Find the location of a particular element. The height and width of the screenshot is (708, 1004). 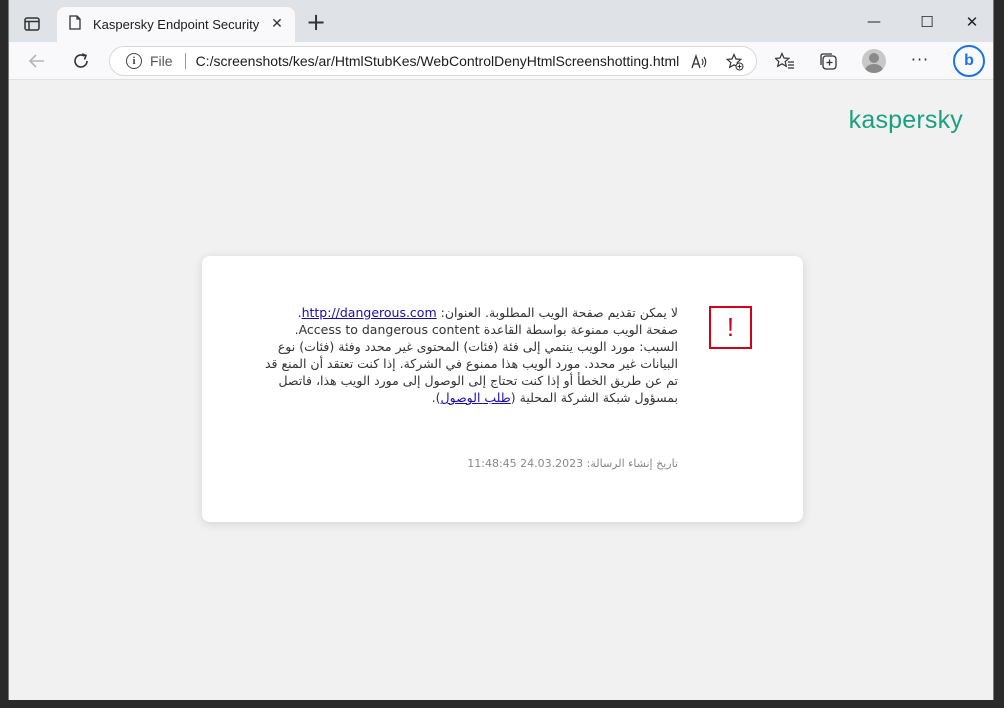

request-access-link: طلب الوصول is located at coordinates (476, 397).